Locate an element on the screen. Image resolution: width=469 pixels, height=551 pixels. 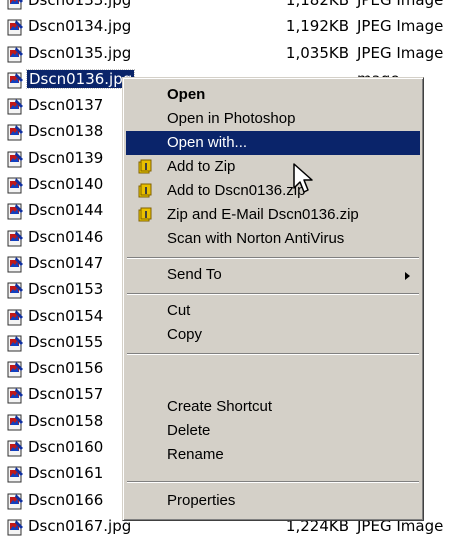
file-name: Dscn0166 is located at coordinates (65, 500).